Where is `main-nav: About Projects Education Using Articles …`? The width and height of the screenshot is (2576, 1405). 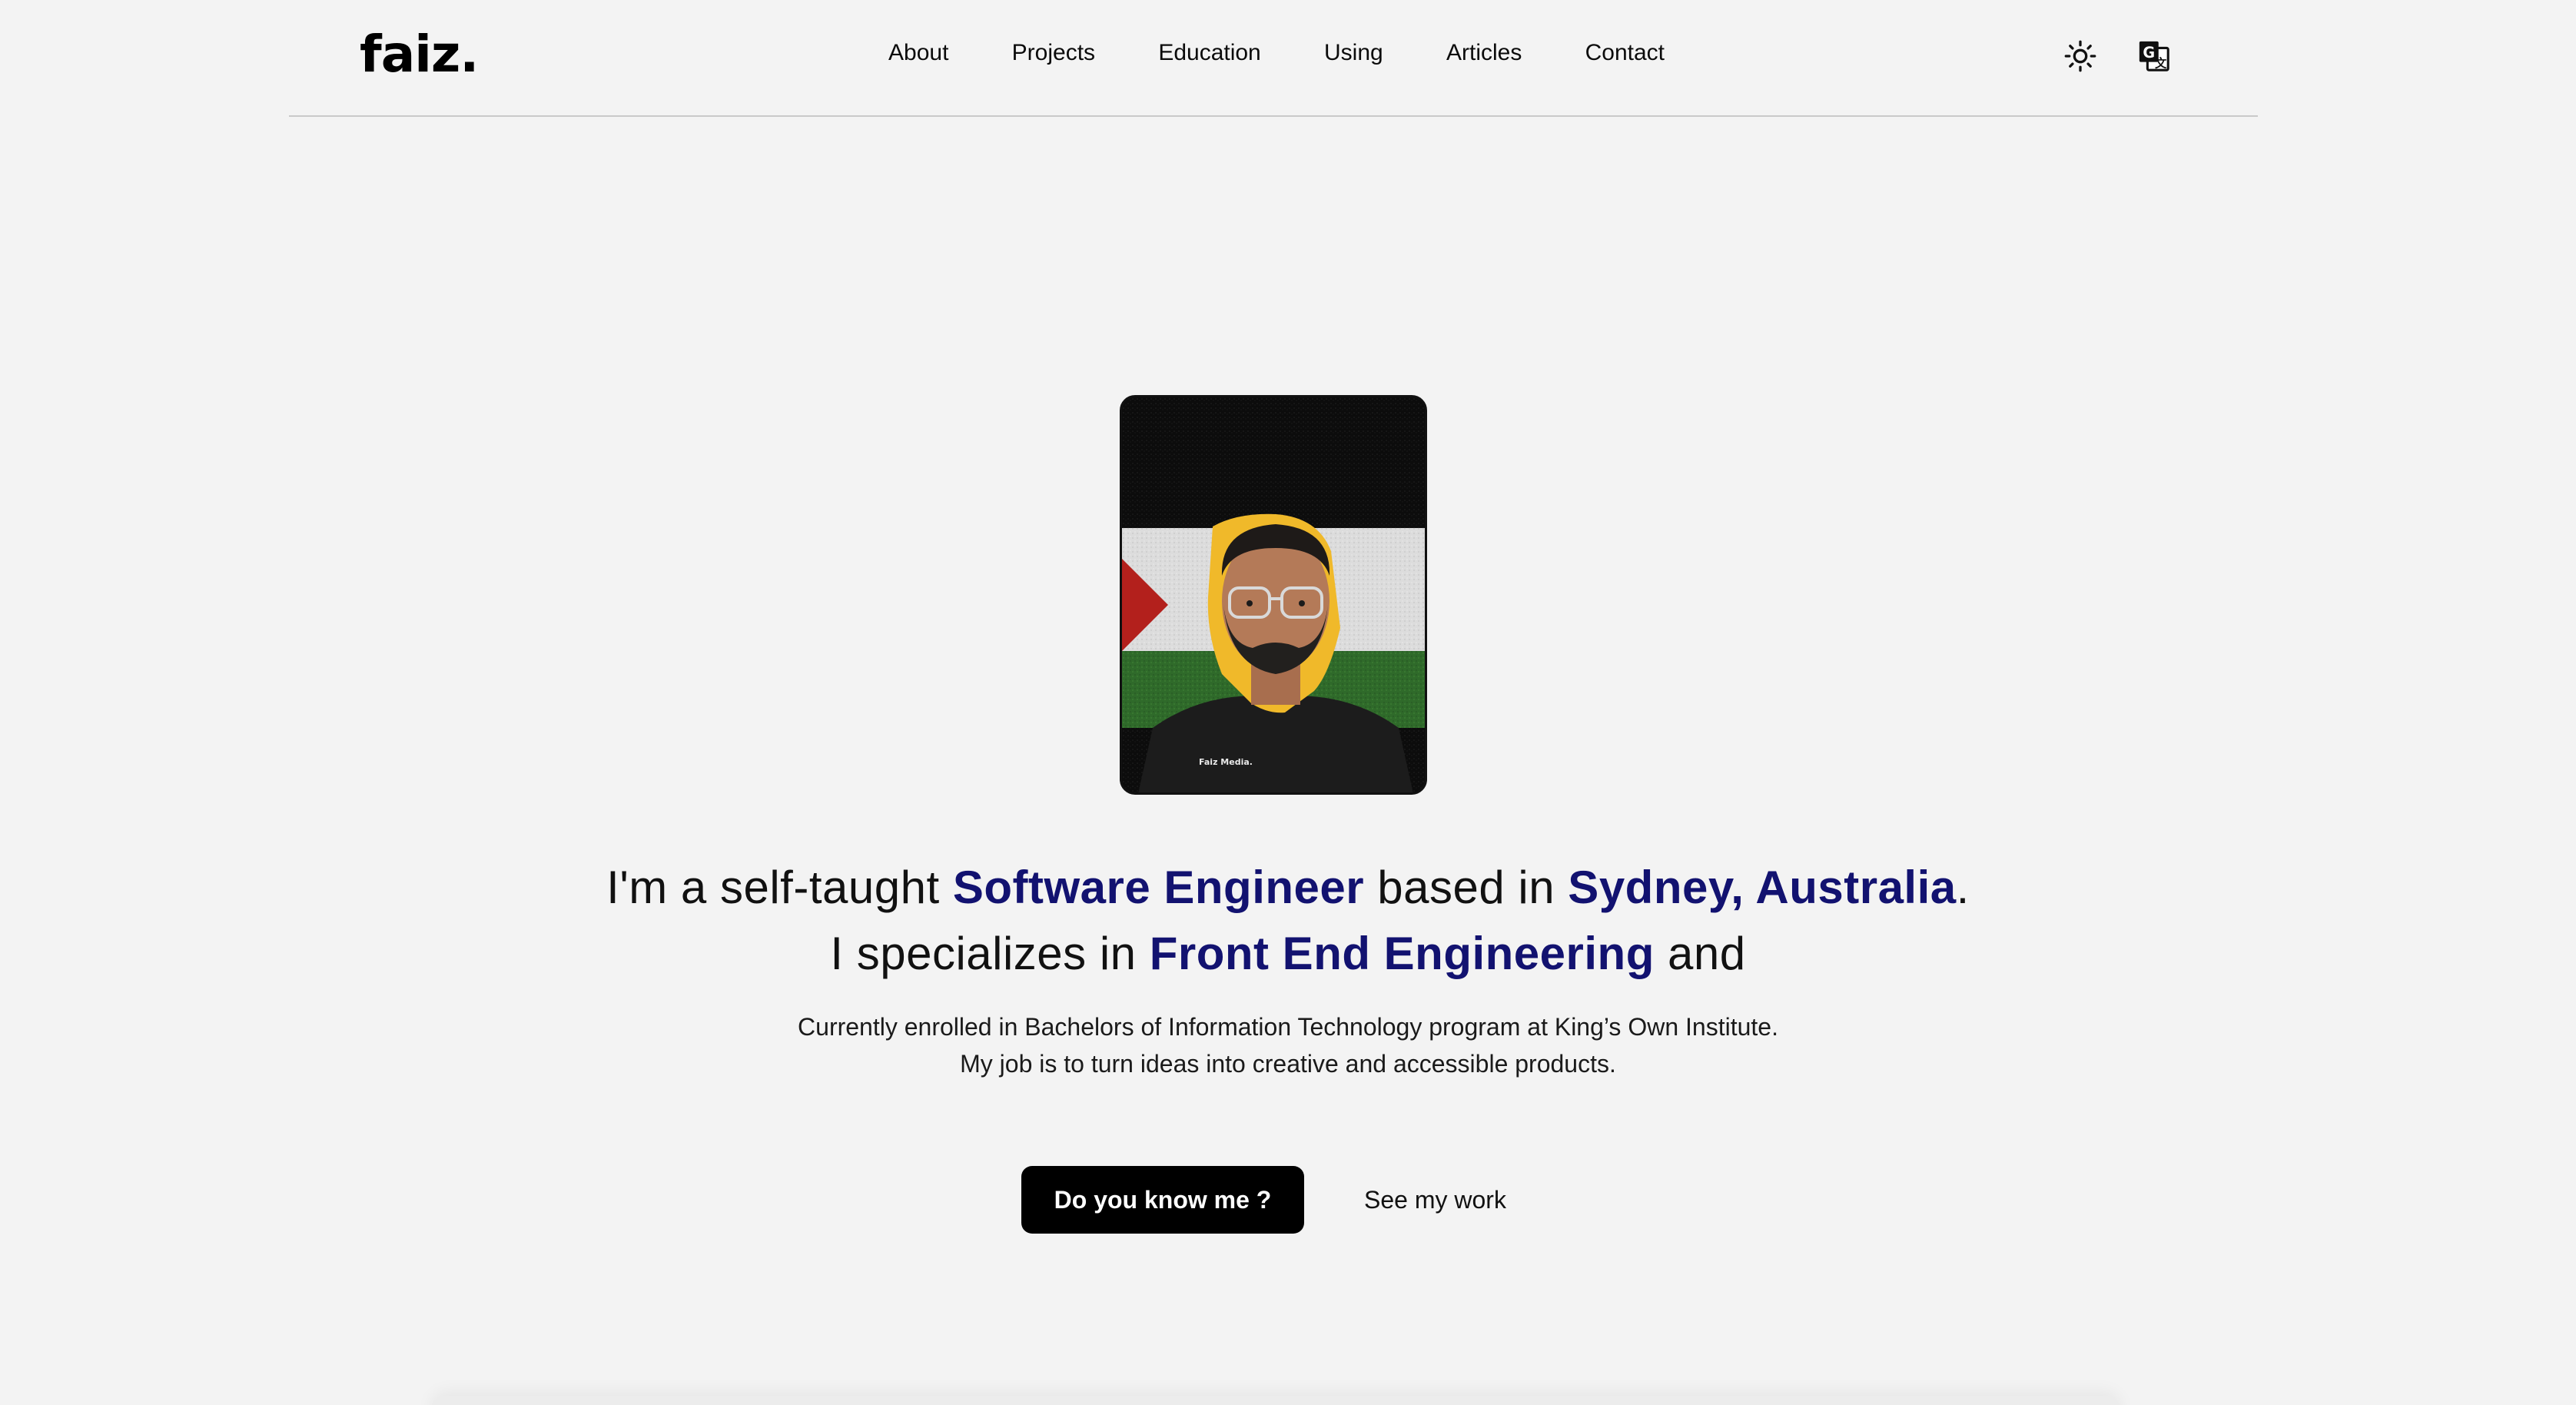
main-nav: About Projects Education Using Articles … is located at coordinates (1276, 53).